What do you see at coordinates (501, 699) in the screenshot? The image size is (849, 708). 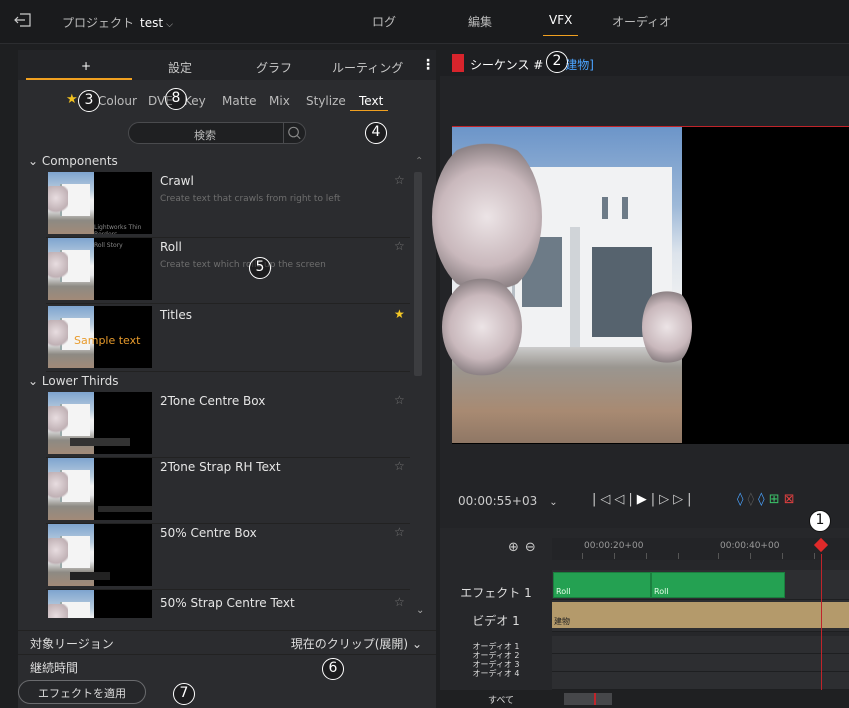 I see `all-tracks-label: すべて` at bounding box center [501, 699].